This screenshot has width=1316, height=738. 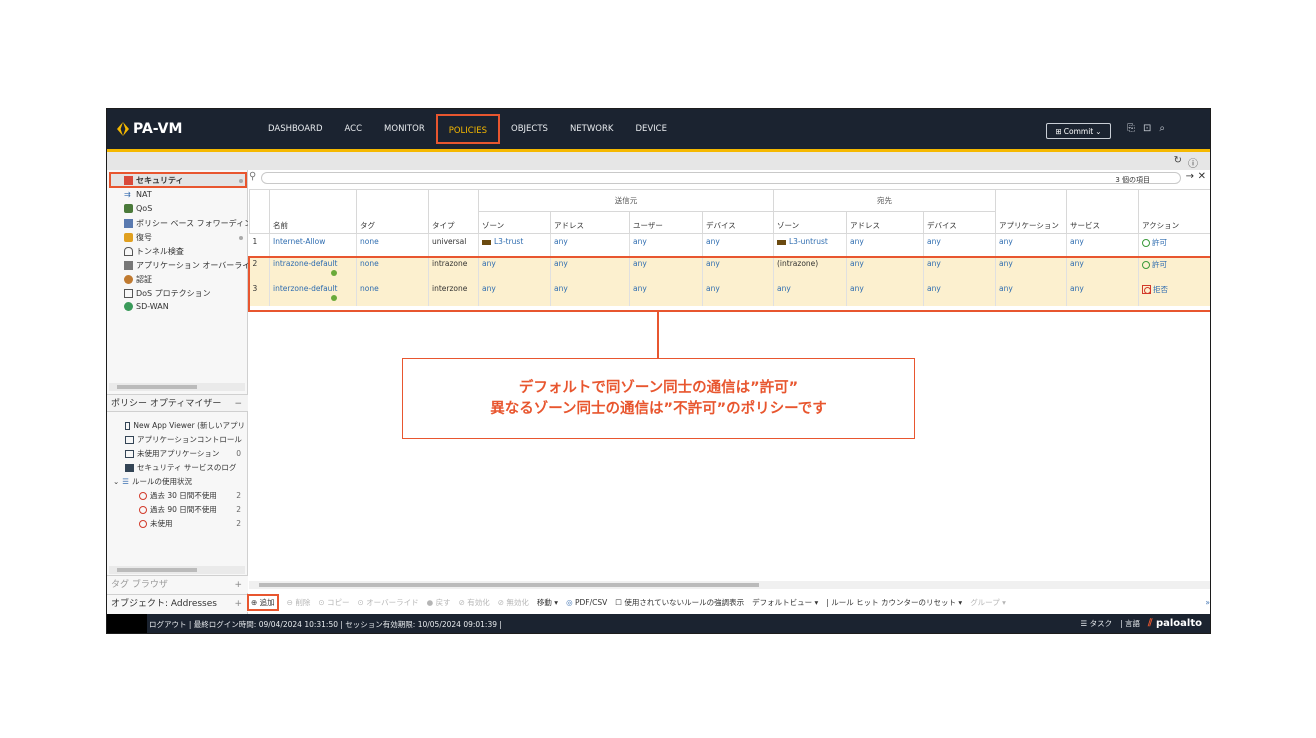 I want to click on filter-input: 3 個の項目, so click(x=721, y=178).